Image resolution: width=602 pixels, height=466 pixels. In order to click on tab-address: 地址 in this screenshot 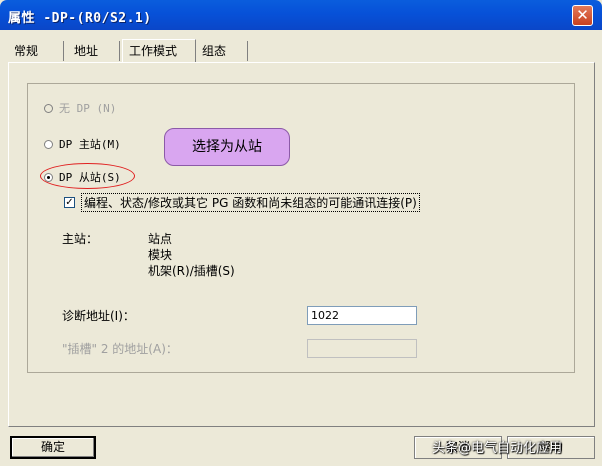, I will do `click(94, 51)`.